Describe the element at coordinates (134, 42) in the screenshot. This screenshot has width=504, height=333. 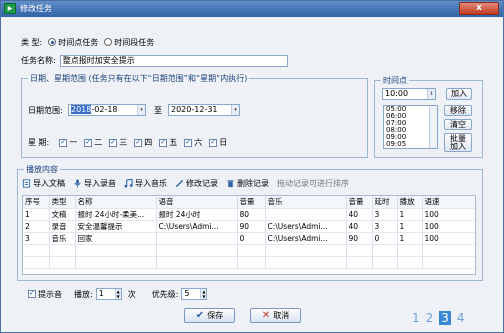
I see `radio-time-period-label: 时间段任务` at that location.